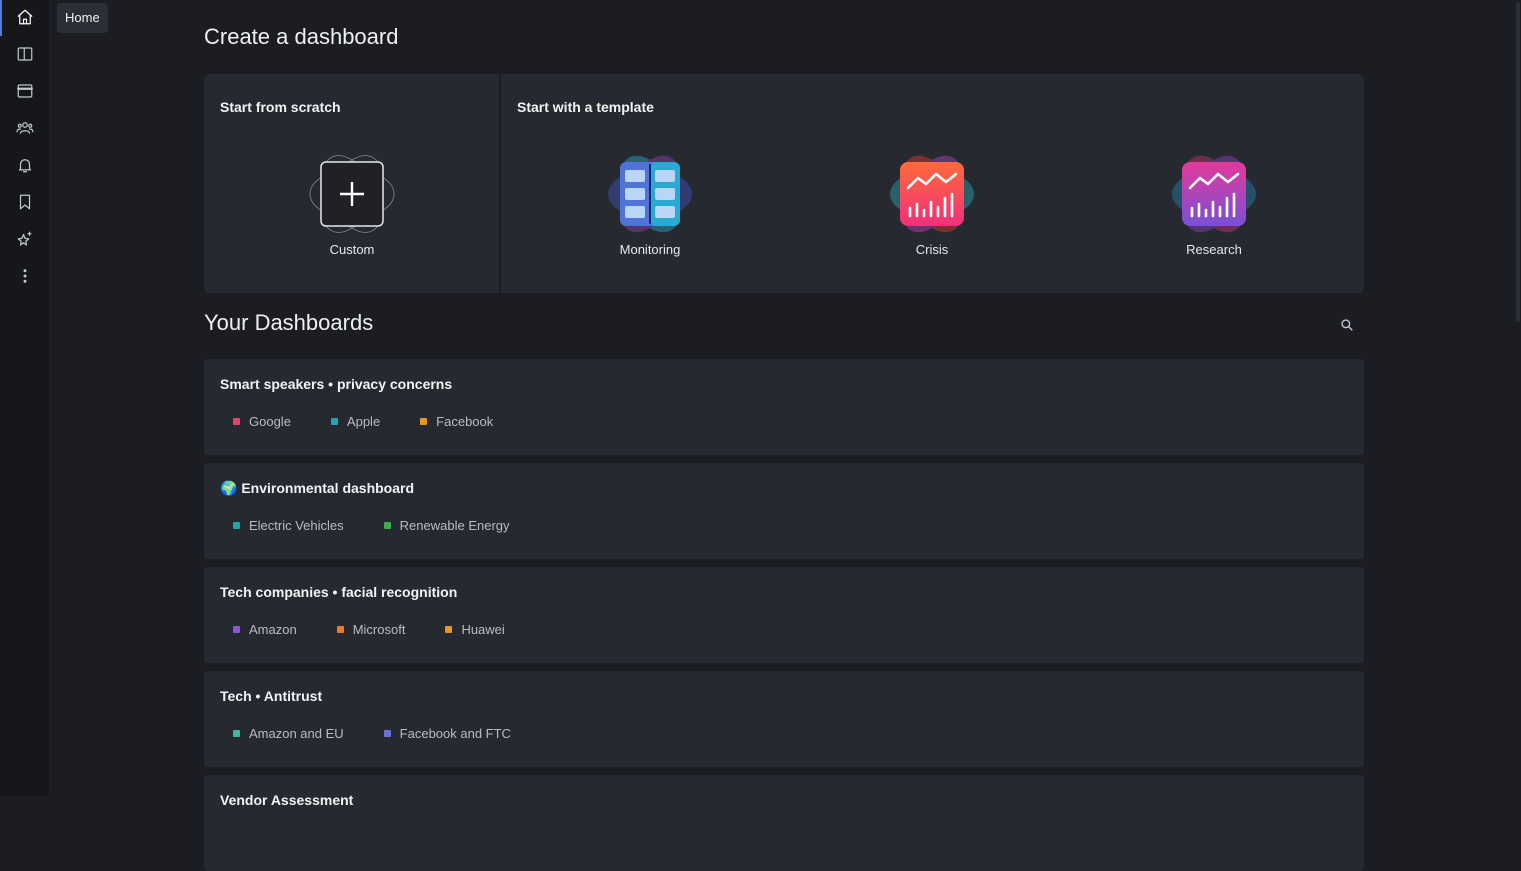 Image resolution: width=1521 pixels, height=871 pixels. I want to click on crisis-chart-icon, so click(932, 194).